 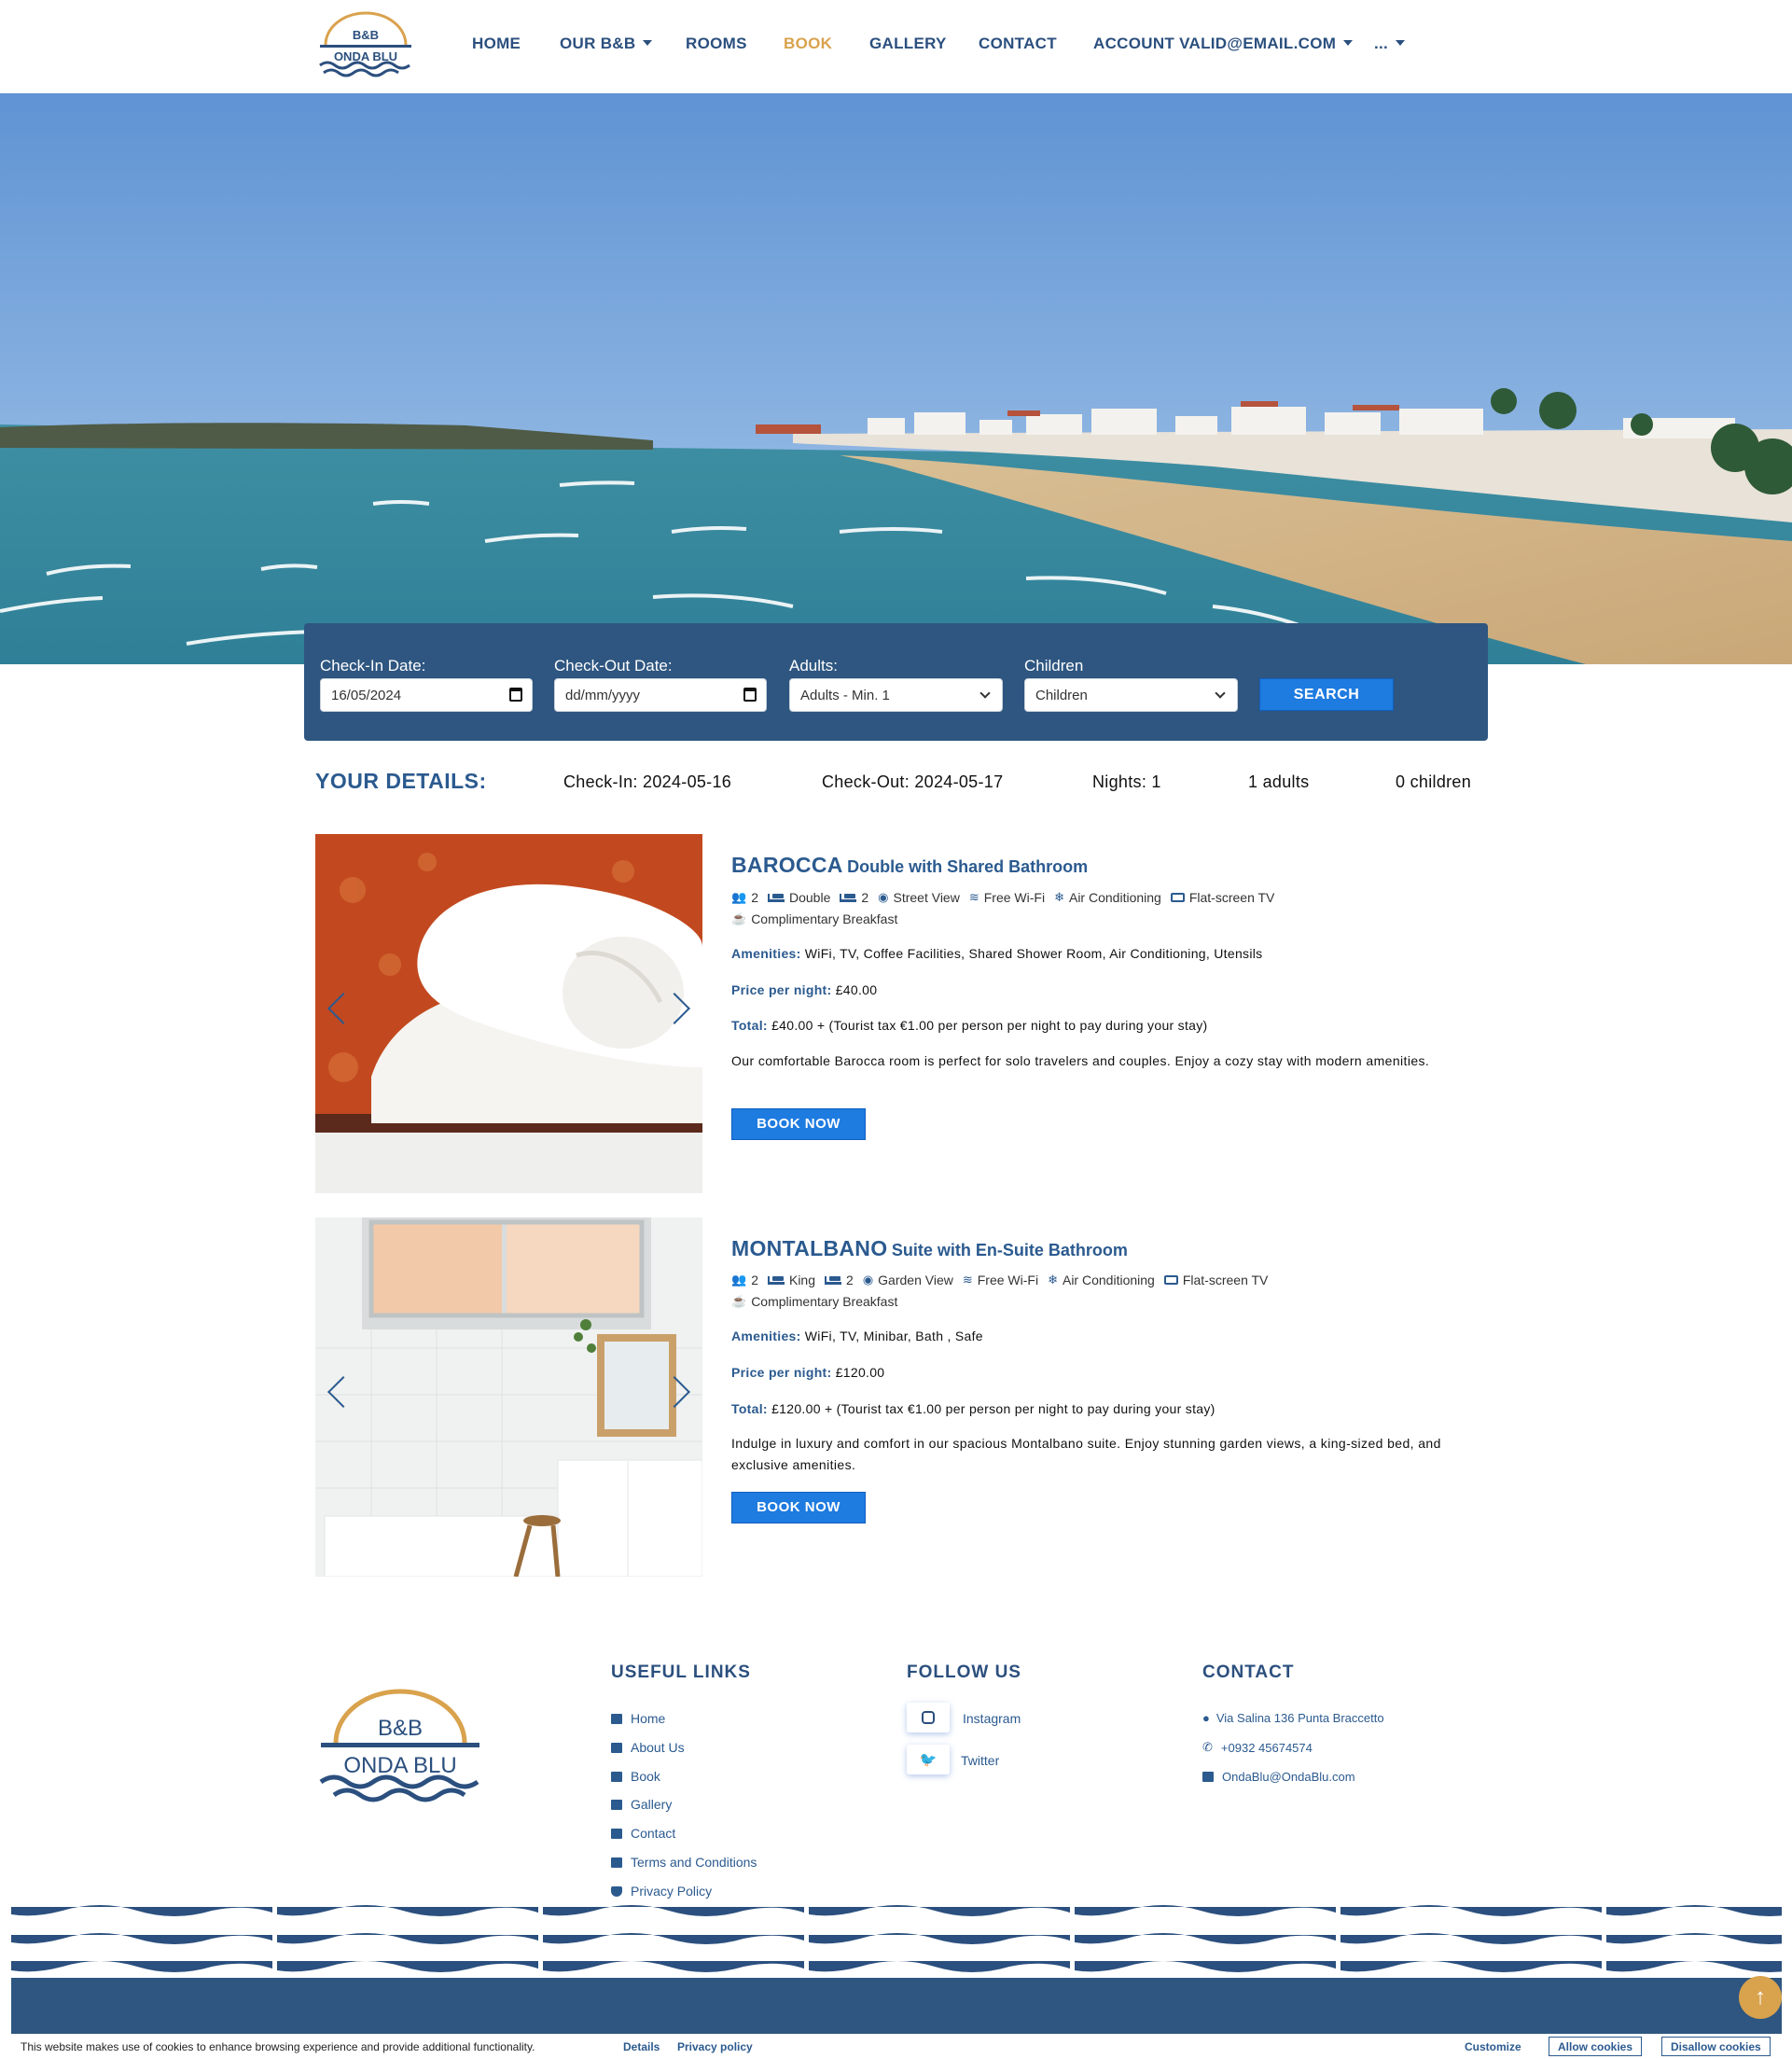 What do you see at coordinates (1300, 1718) in the screenshot?
I see `footer-address-value: Via Salina 136 Punta Braccetto` at bounding box center [1300, 1718].